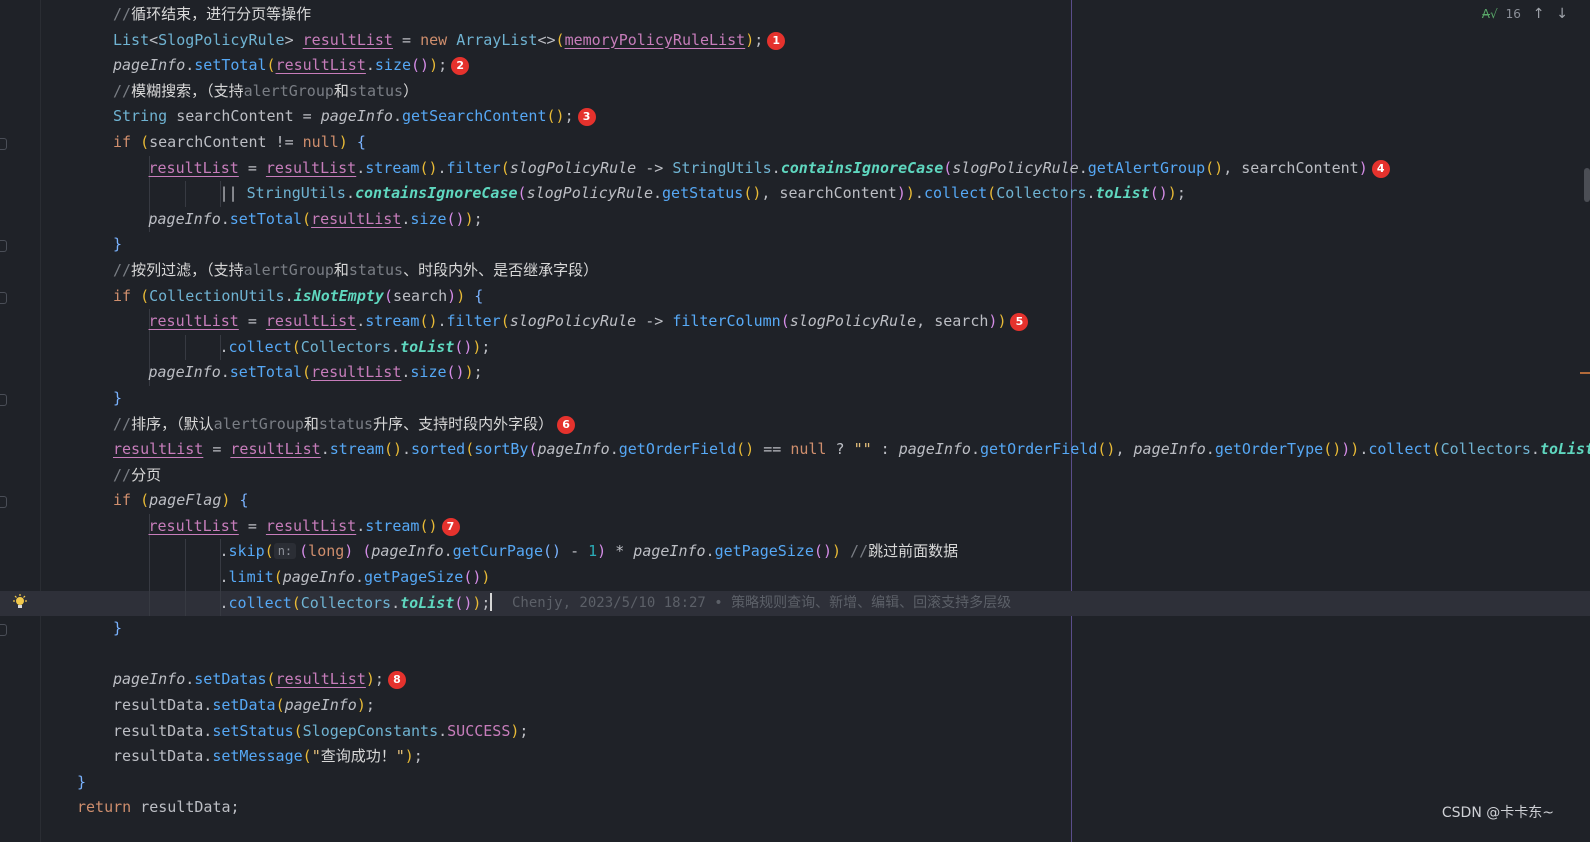  I want to click on code-token: getStatus, so click(703, 193).